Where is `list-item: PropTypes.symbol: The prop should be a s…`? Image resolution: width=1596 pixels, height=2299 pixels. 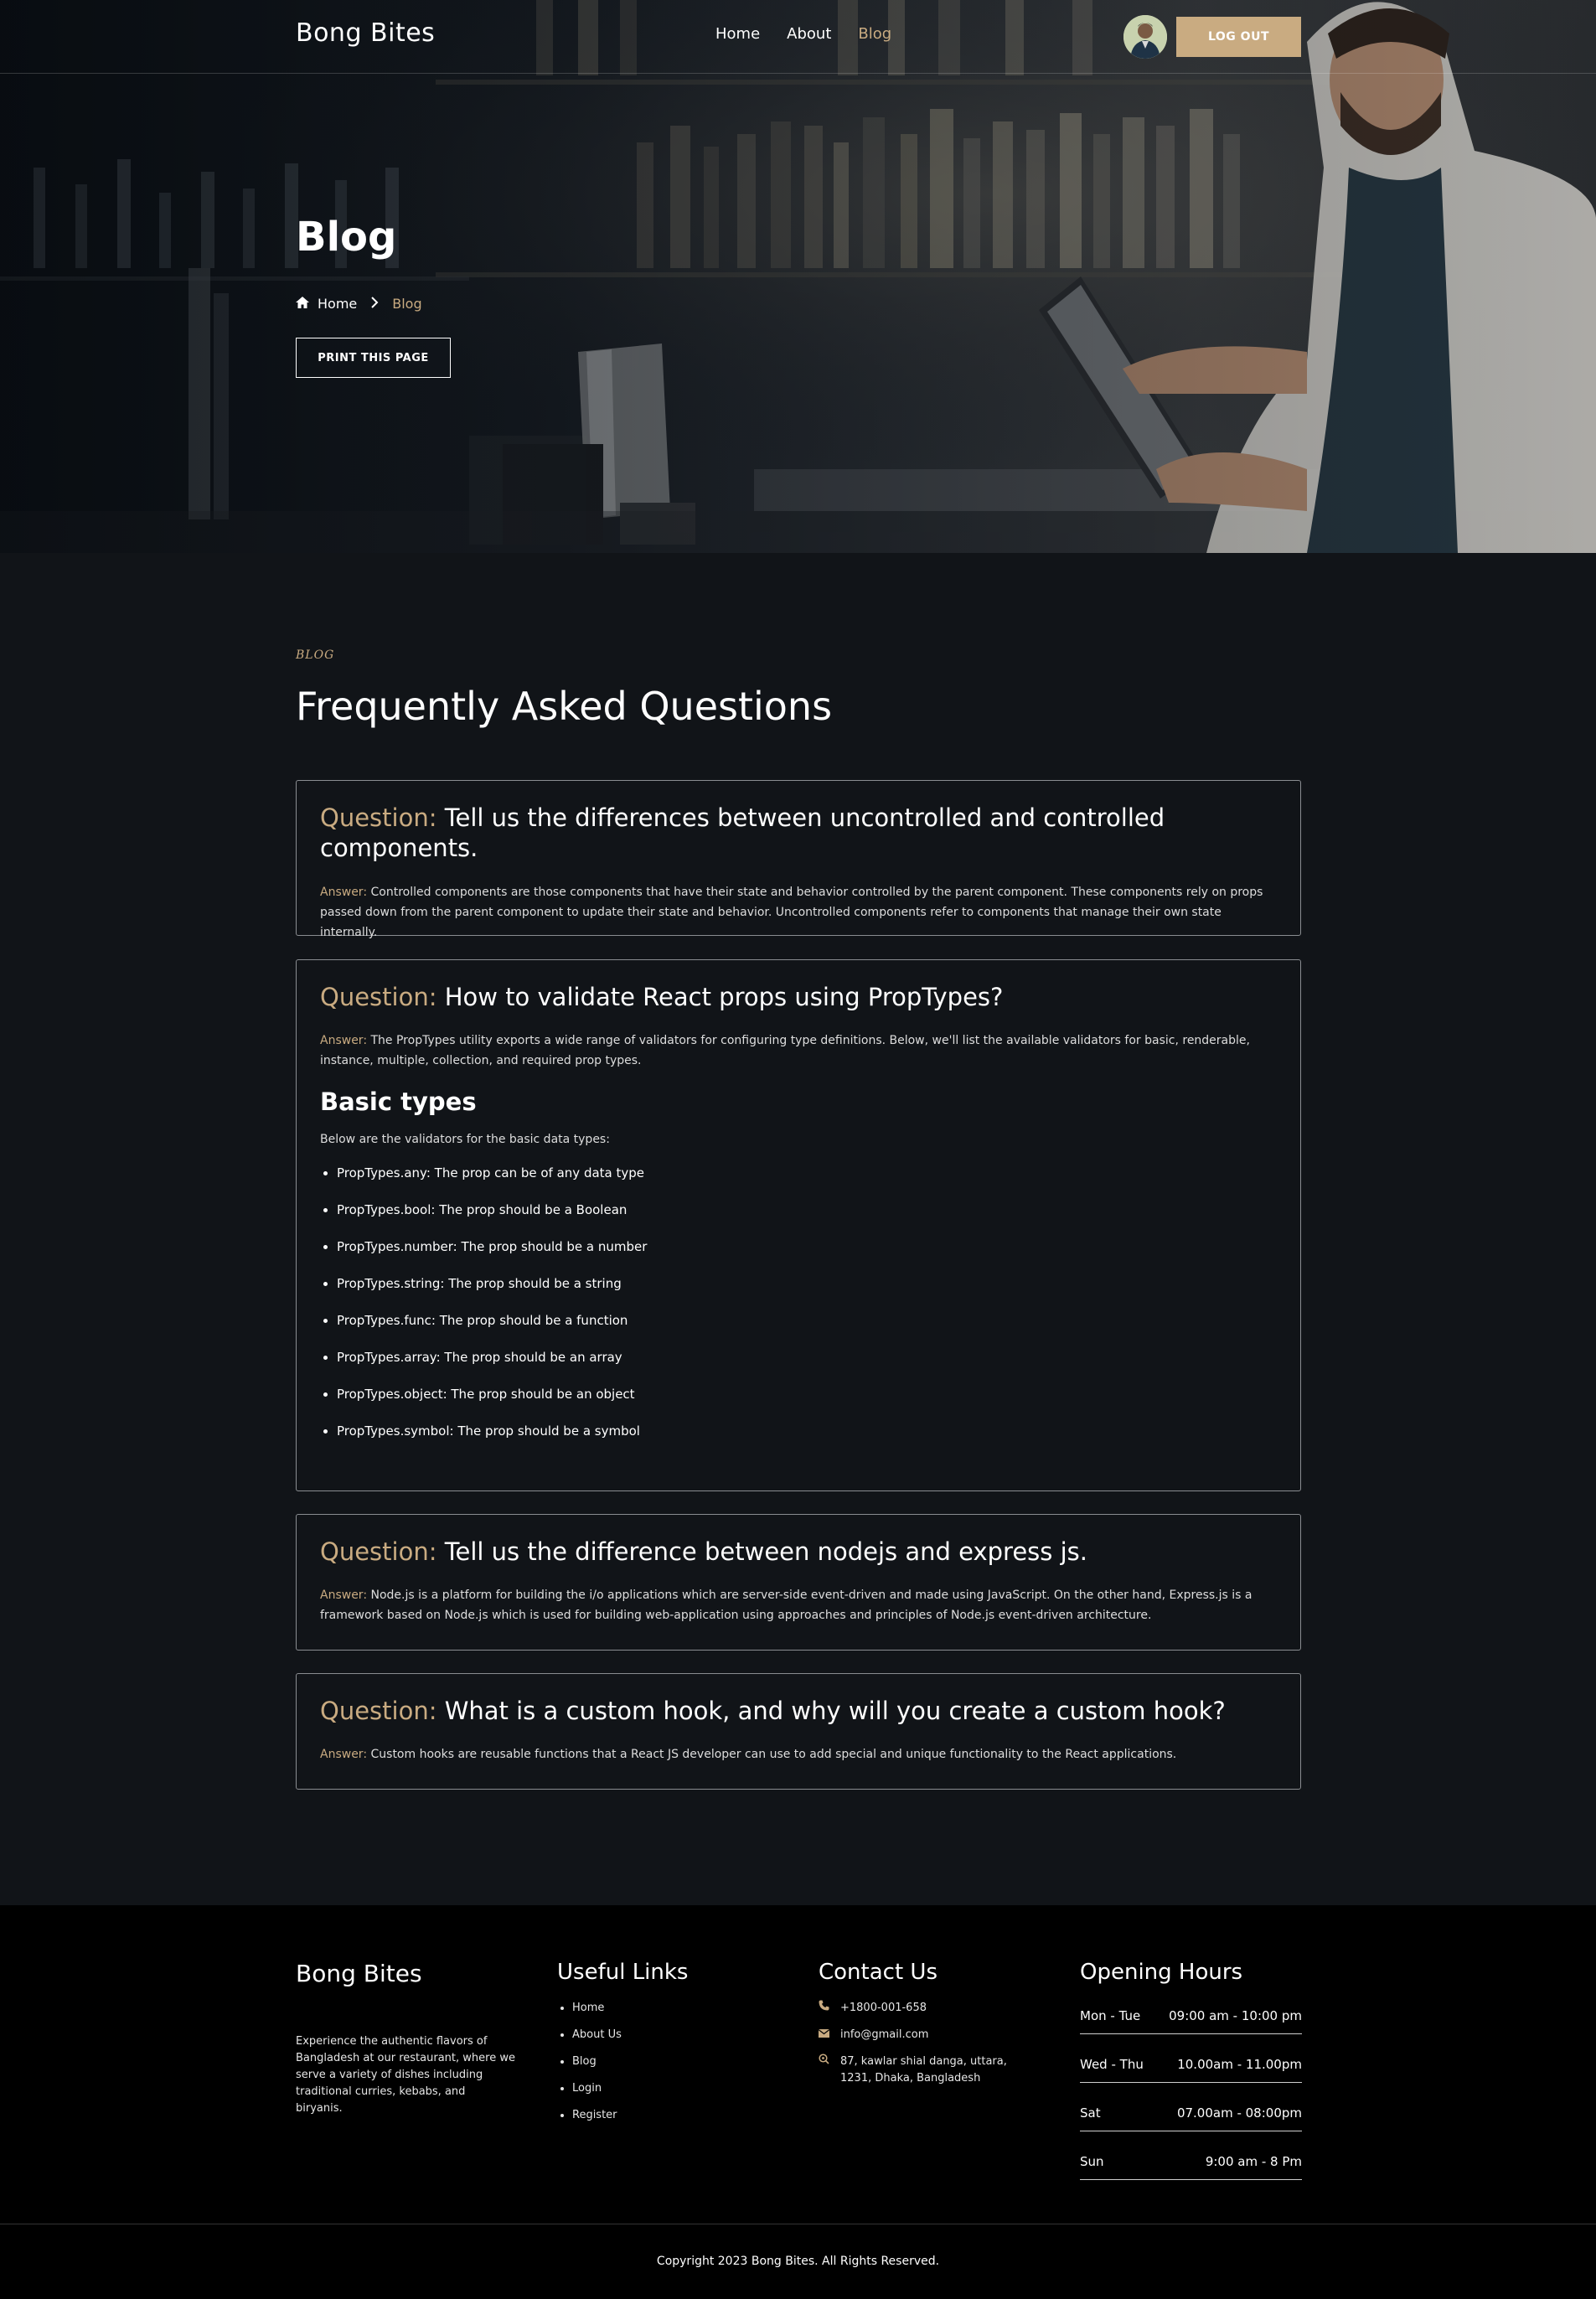 list-item: PropTypes.symbol: The prop should be a s… is located at coordinates (807, 1431).